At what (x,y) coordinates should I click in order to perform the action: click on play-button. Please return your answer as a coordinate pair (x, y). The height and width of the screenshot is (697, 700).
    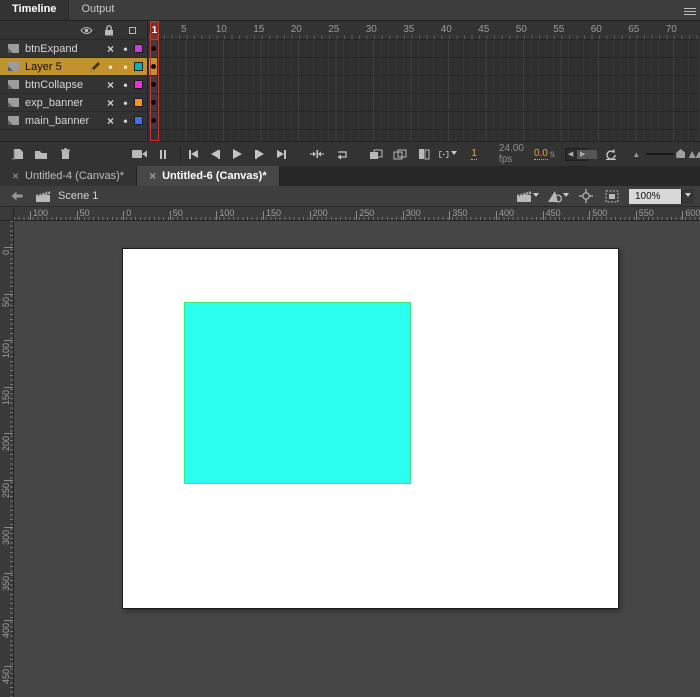
    Looking at the image, I should click on (237, 154).